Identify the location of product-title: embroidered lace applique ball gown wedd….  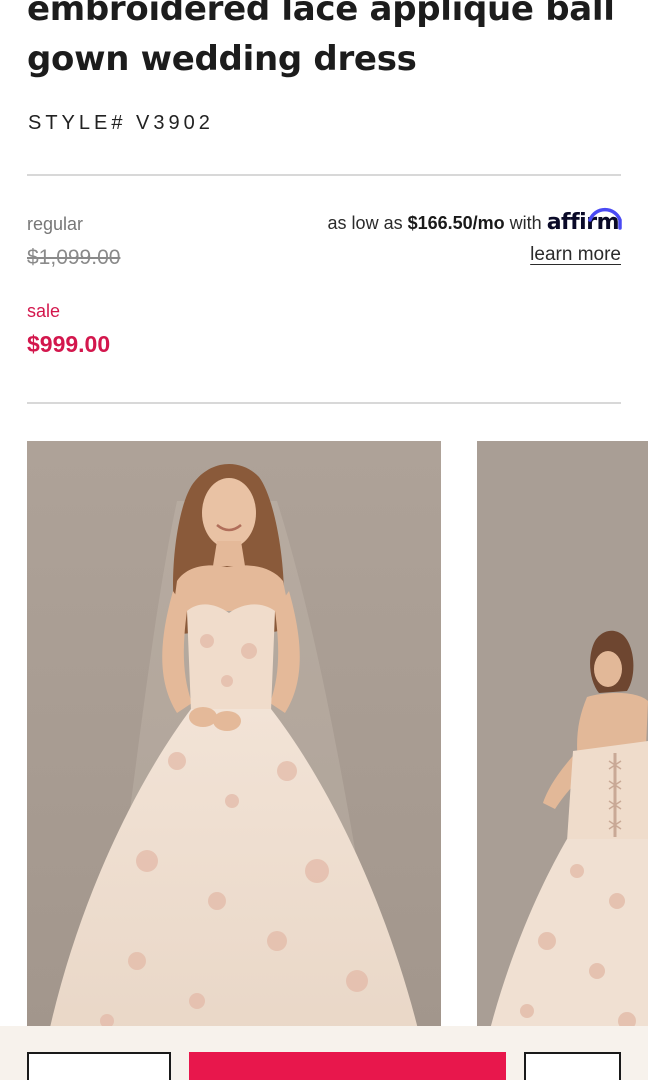
(321, 39).